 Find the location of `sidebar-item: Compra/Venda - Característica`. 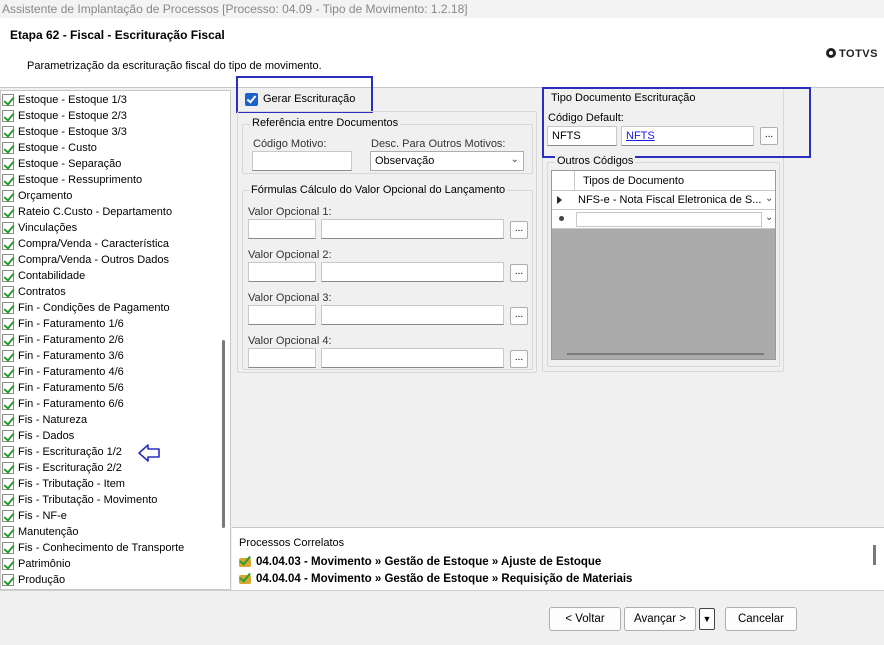

sidebar-item: Compra/Venda - Característica is located at coordinates (108, 244).